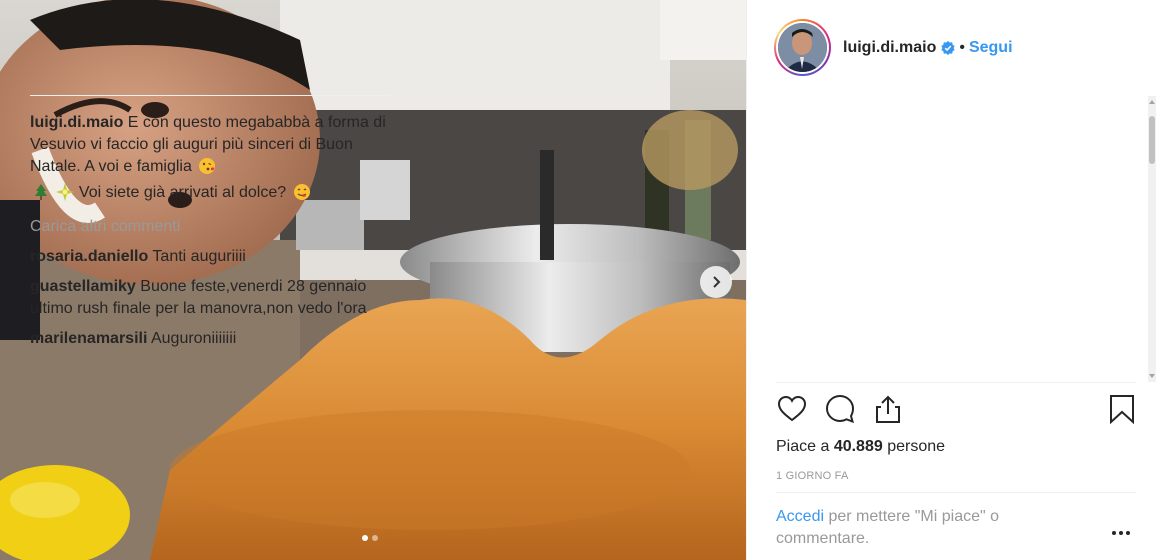  Describe the element at coordinates (365, 538) in the screenshot. I see `carousel-dot-active` at that location.